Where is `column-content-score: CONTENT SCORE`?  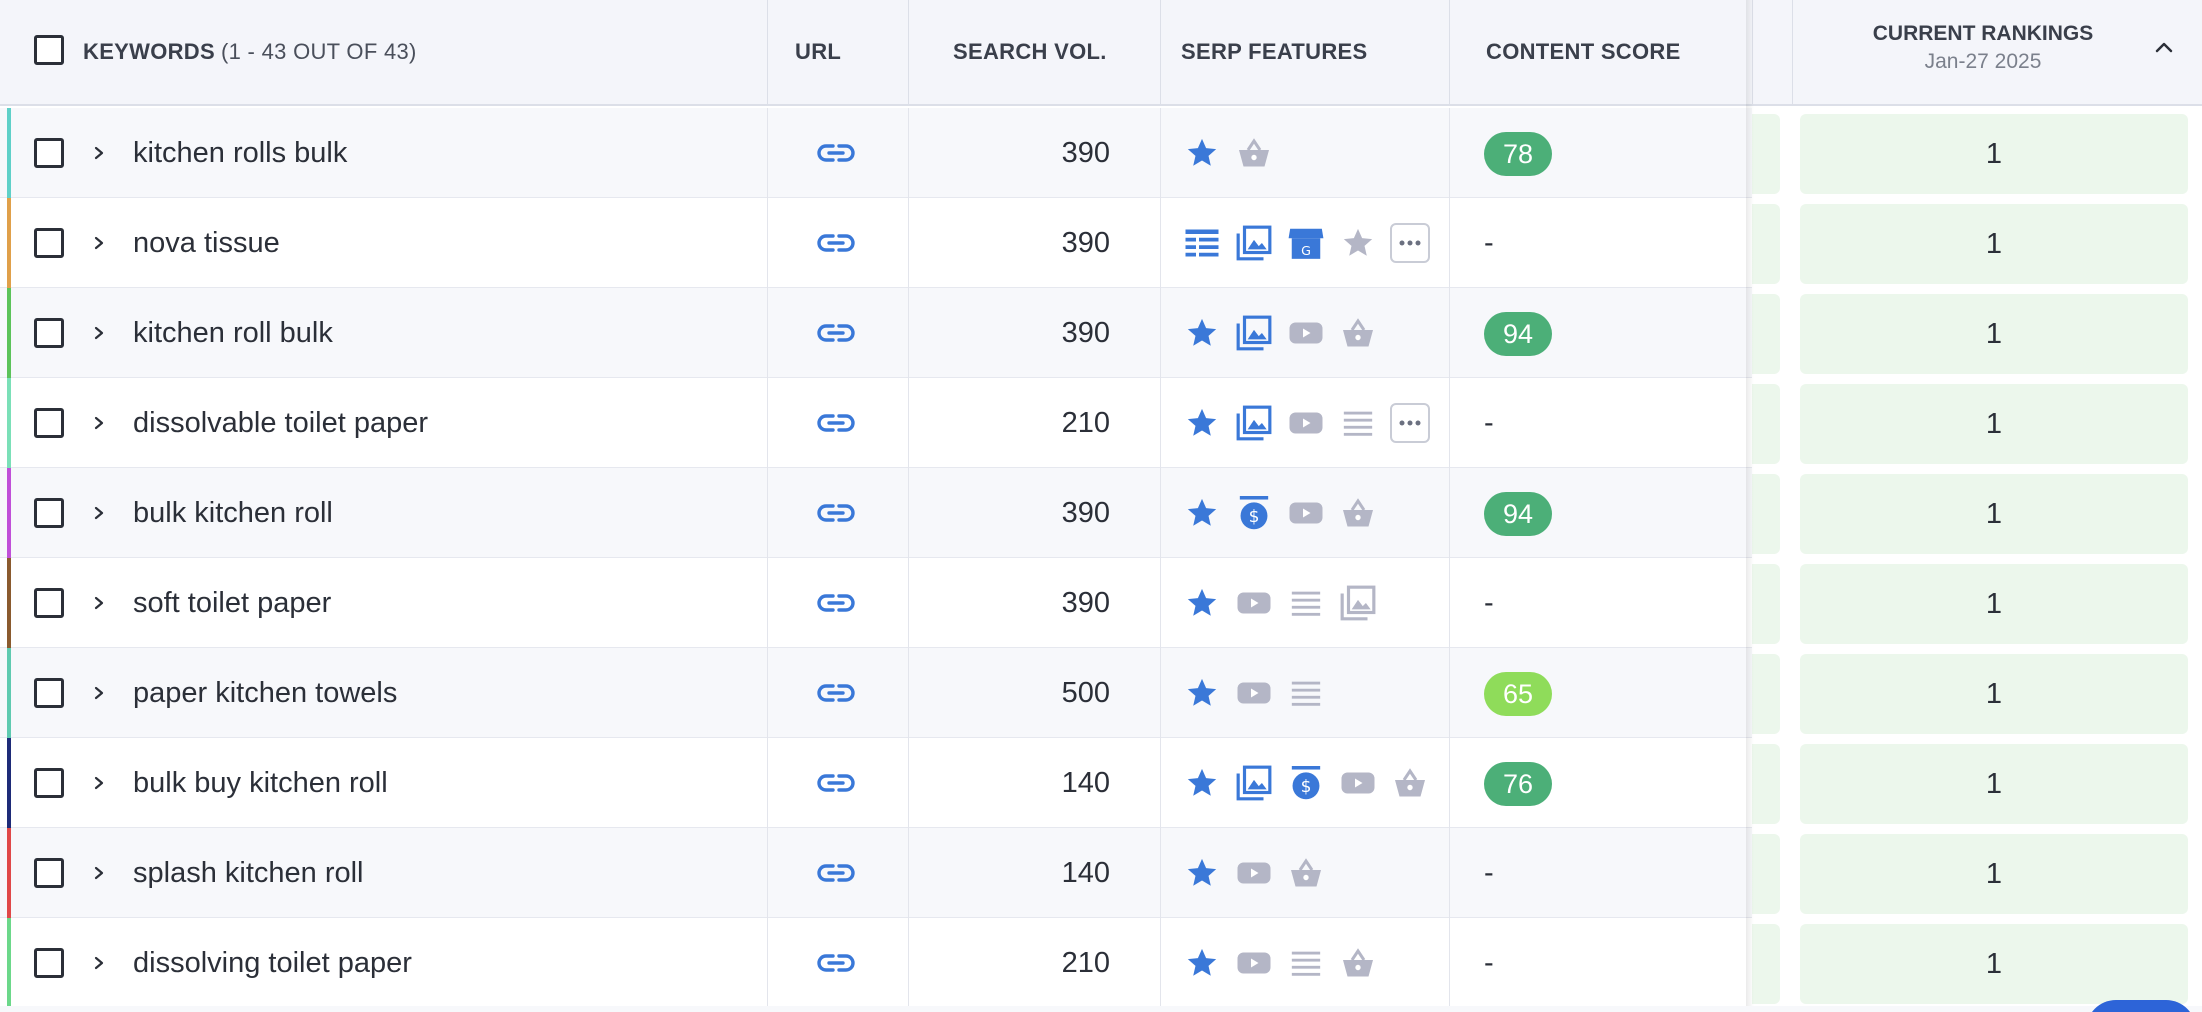
column-content-score: CONTENT SCORE is located at coordinates (1583, 52).